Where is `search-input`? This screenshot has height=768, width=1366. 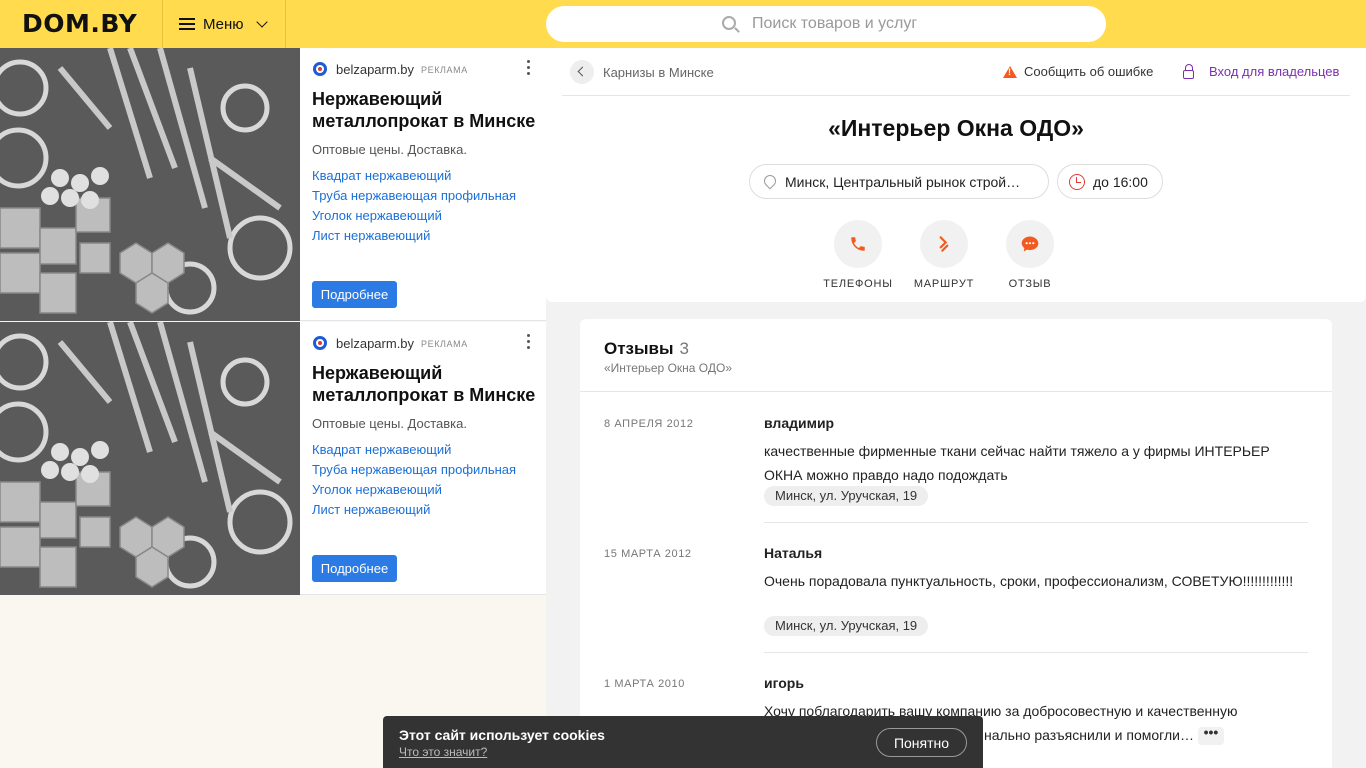 search-input is located at coordinates (917, 24).